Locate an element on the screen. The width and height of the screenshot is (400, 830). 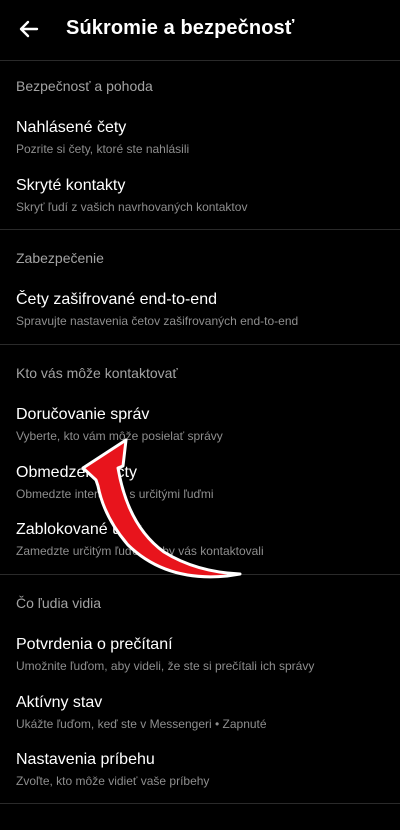
page-title: Súkromie a bezpečnosť is located at coordinates (180, 28).